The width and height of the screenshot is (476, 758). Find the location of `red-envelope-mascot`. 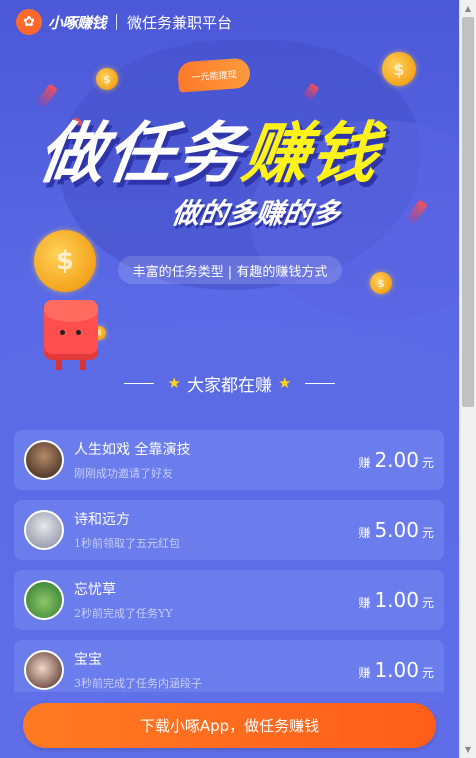

red-envelope-mascot is located at coordinates (71, 335).